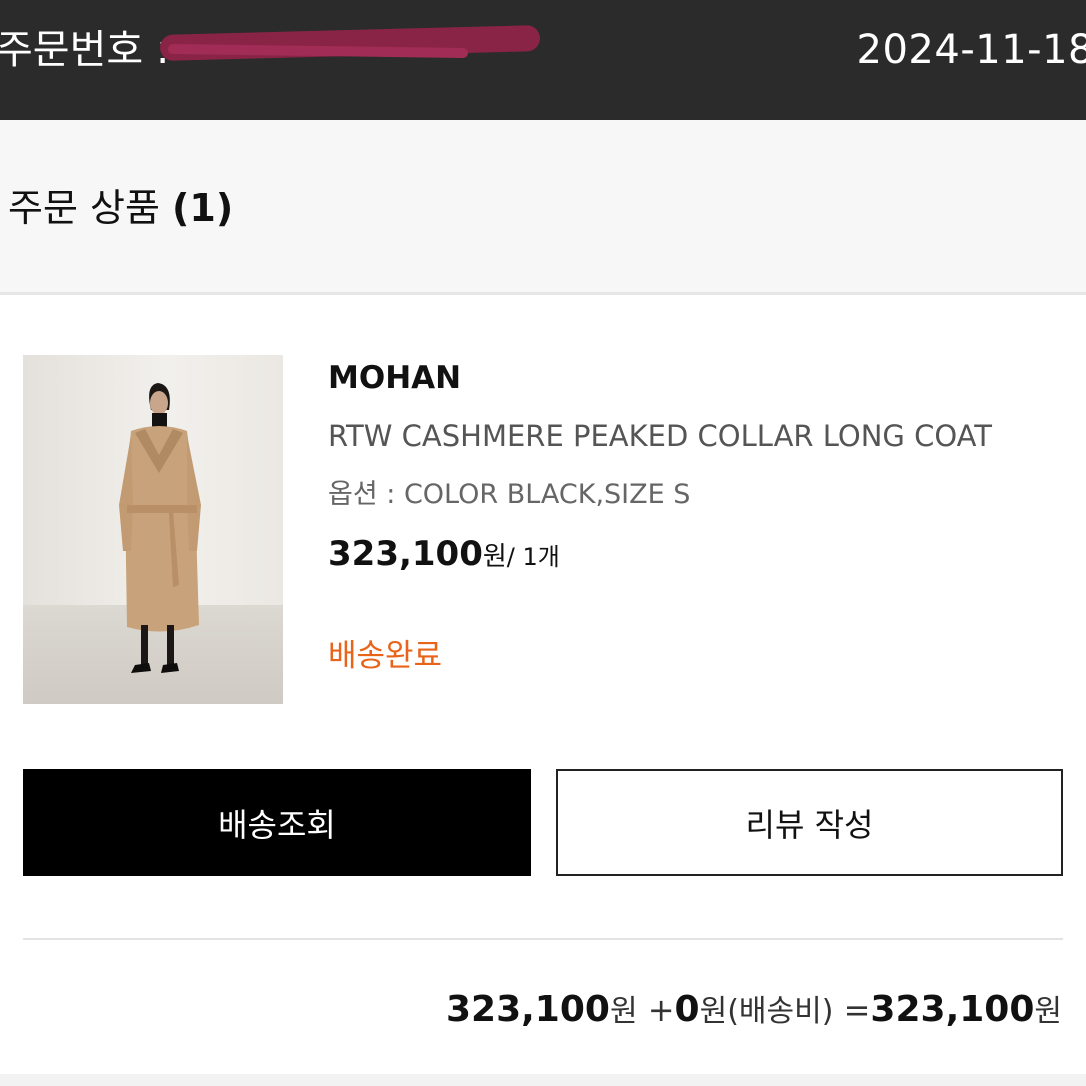 The height and width of the screenshot is (1086, 1086). Describe the element at coordinates (971, 50) in the screenshot. I see `order-date: 2024-11-18` at that location.